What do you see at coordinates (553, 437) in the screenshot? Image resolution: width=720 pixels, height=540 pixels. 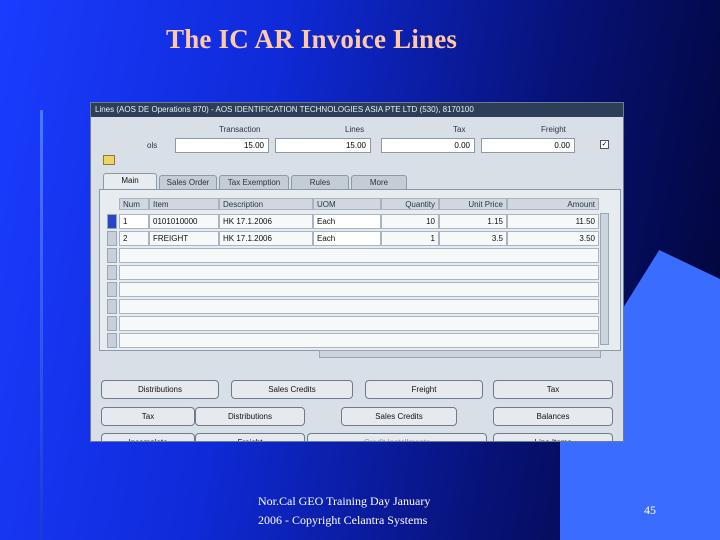 I see `line-items-button: Line Items` at bounding box center [553, 437].